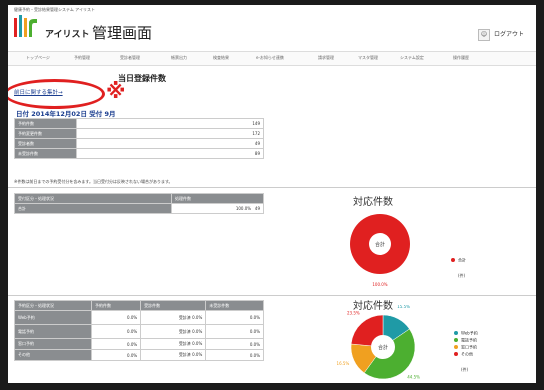  I want to click on table-row: 合計 100.0% 49, so click(139, 208).